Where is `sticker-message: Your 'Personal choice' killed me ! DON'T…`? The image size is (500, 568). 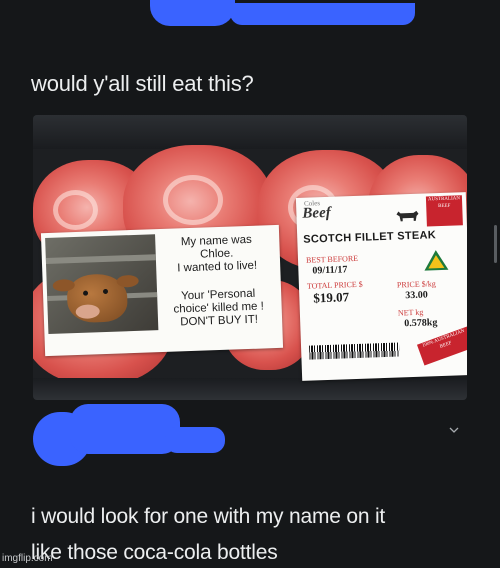
sticker-message: Your 'Personal choice' killed me ! DON'T… is located at coordinates (218, 308).